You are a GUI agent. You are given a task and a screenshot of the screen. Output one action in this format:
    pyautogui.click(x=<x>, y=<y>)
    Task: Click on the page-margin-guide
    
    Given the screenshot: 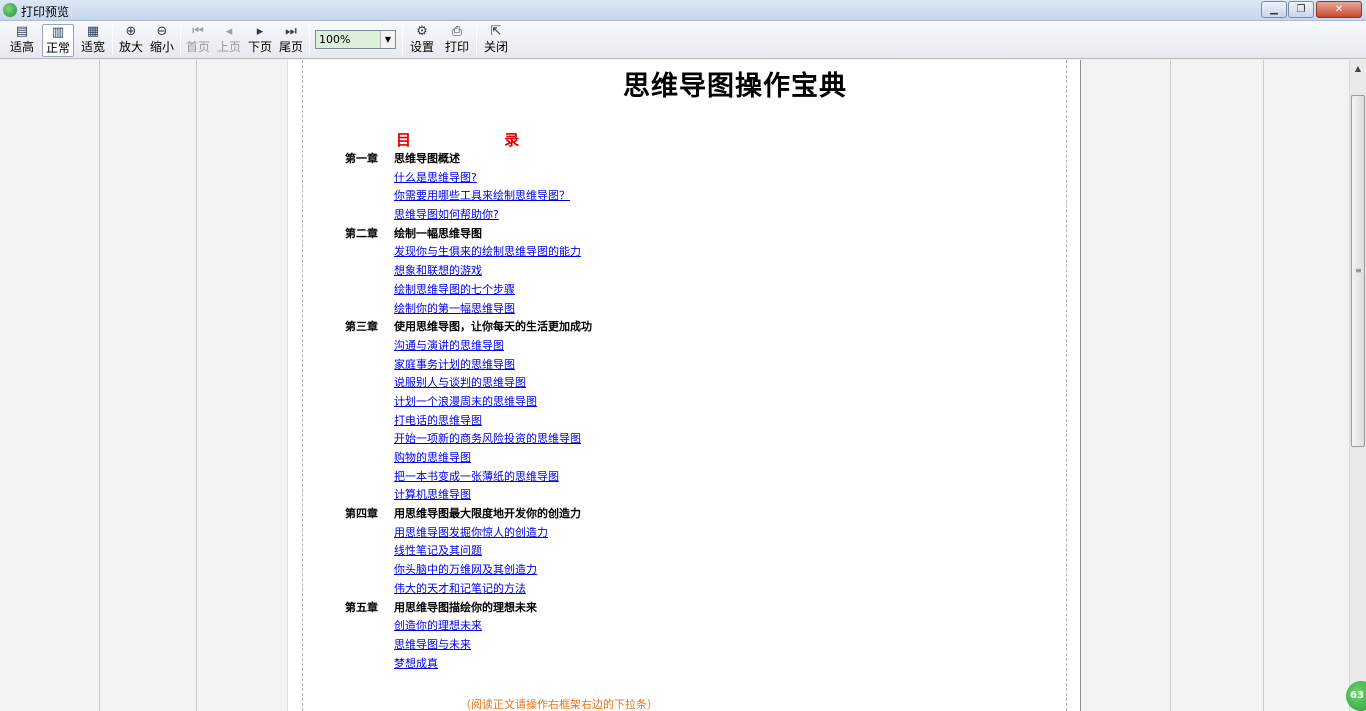 What is the action you would take?
    pyautogui.click(x=1066, y=385)
    